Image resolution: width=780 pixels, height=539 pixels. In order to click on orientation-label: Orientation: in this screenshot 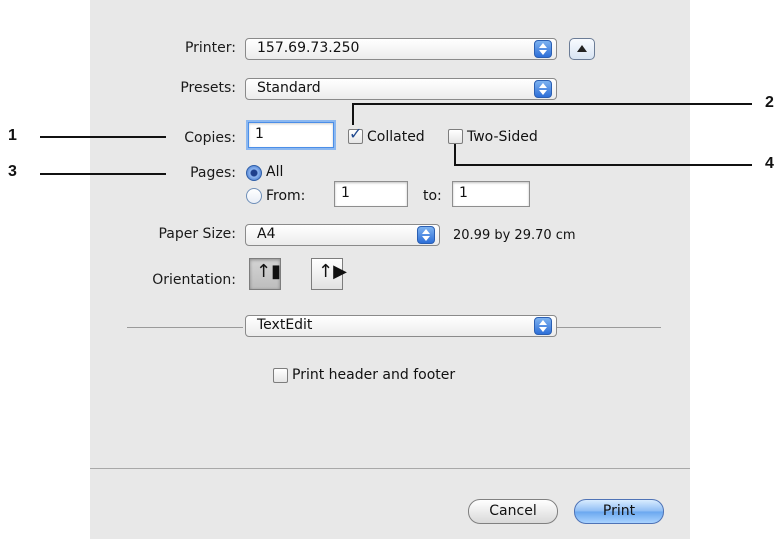, I will do `click(194, 280)`.